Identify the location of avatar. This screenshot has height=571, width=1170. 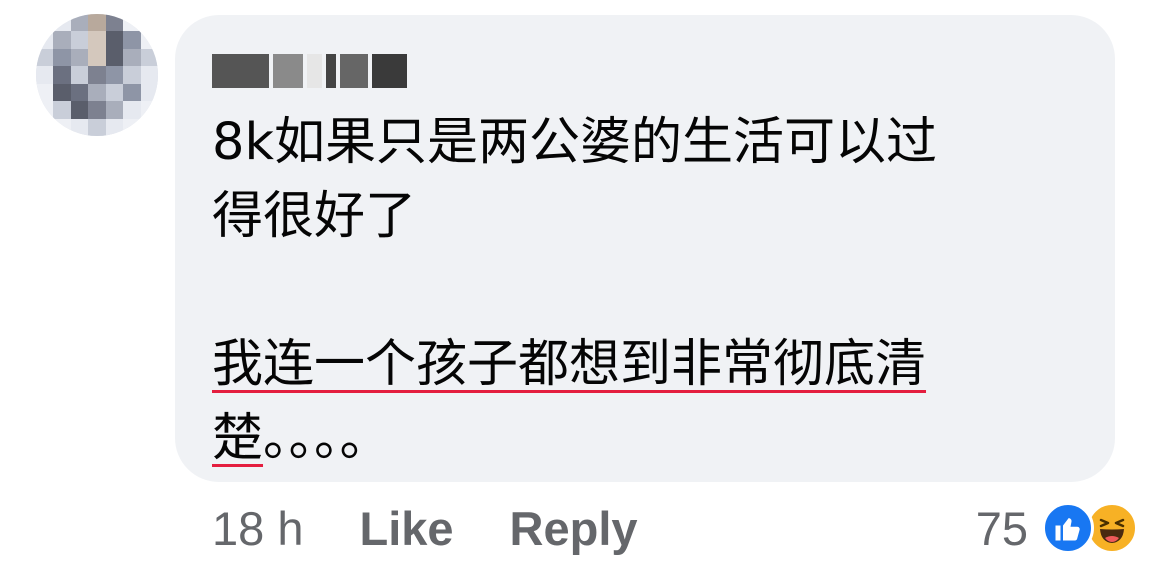
(97, 75).